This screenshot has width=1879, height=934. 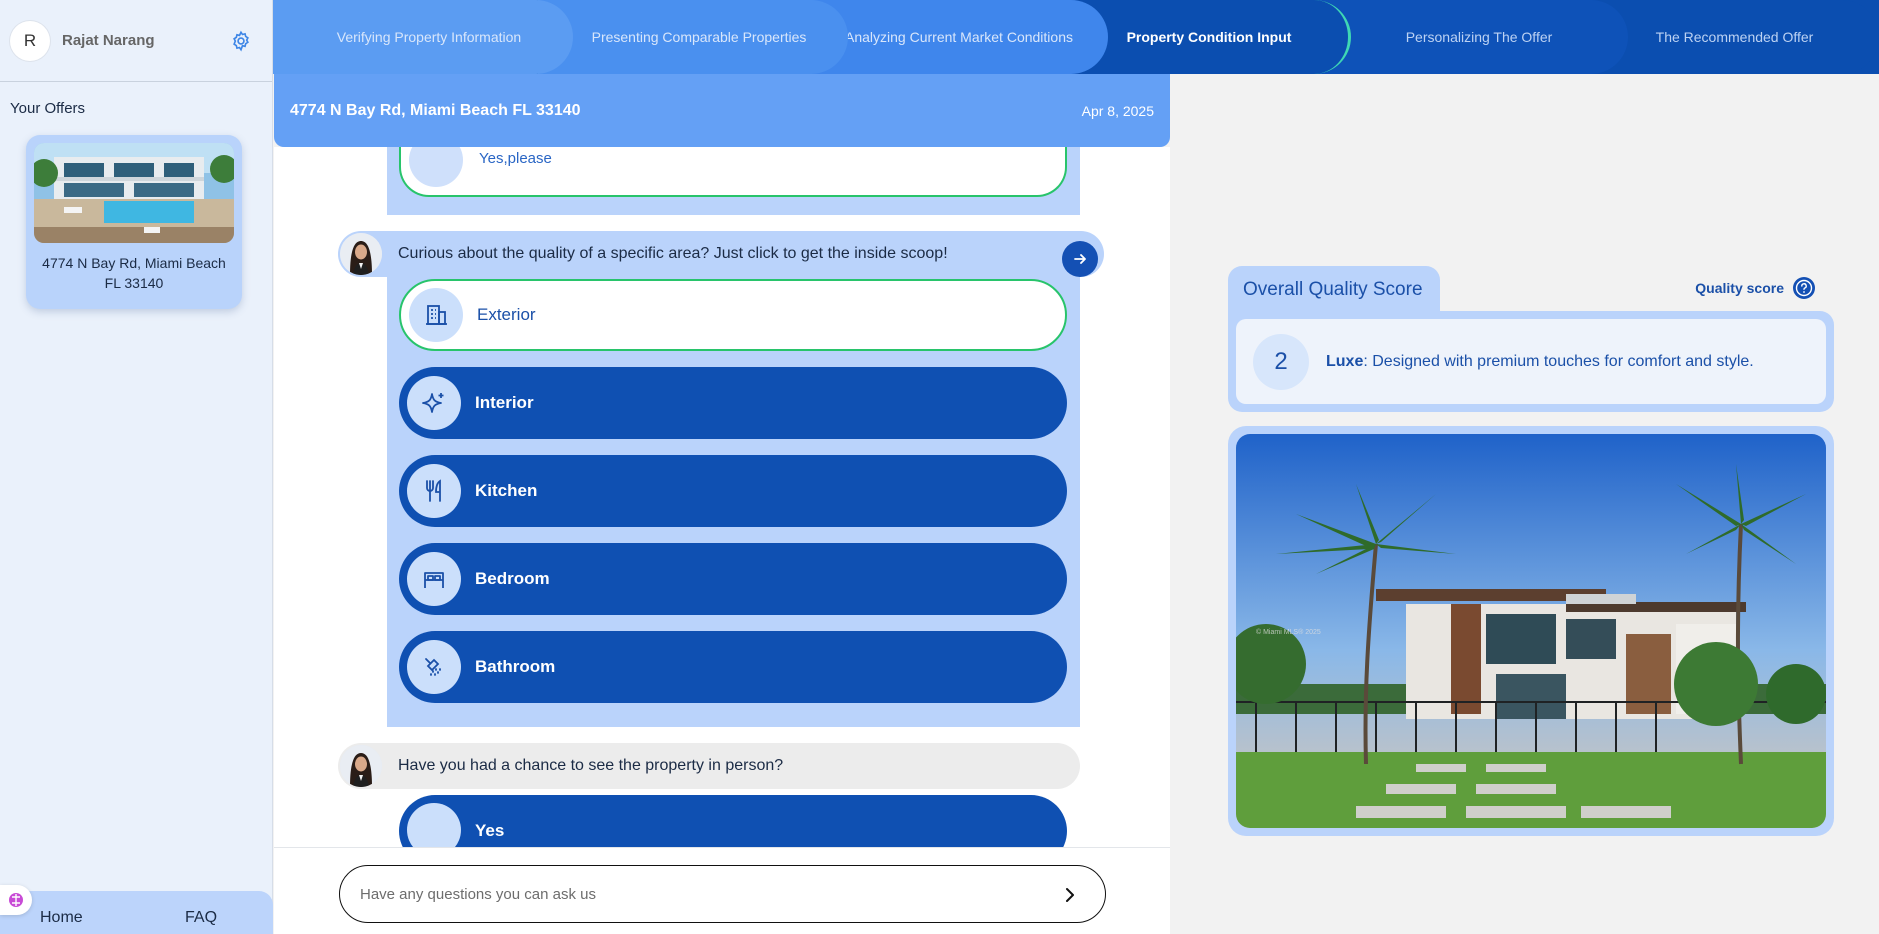 I want to click on step-label: Property Condition Input, so click(x=1209, y=36).